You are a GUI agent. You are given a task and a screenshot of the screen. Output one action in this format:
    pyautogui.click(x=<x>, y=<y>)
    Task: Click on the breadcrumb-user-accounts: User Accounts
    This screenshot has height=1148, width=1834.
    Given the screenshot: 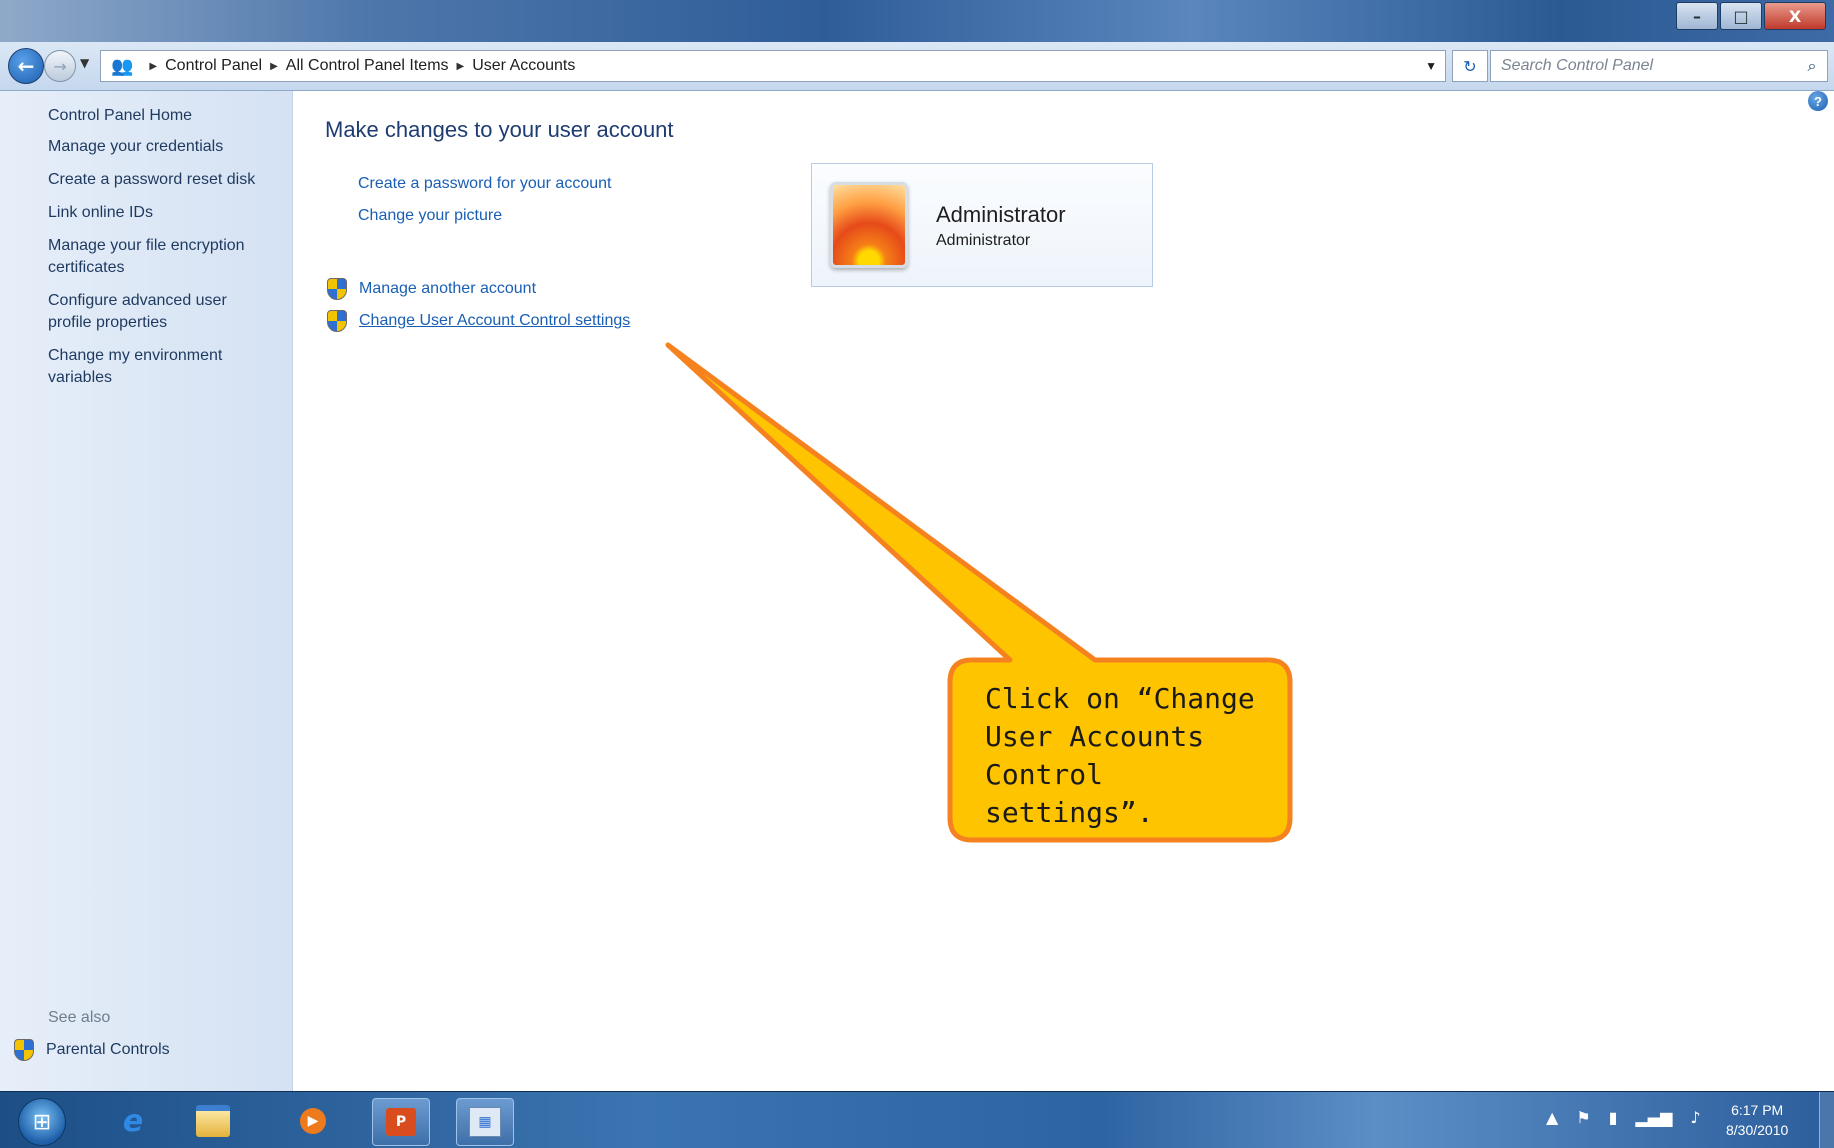 What is the action you would take?
    pyautogui.click(x=523, y=66)
    